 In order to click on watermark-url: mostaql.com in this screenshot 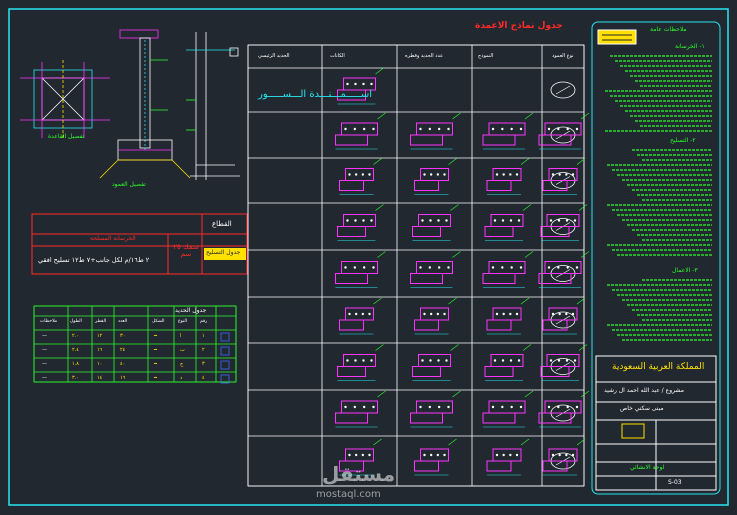, I will do `click(348, 494)`.